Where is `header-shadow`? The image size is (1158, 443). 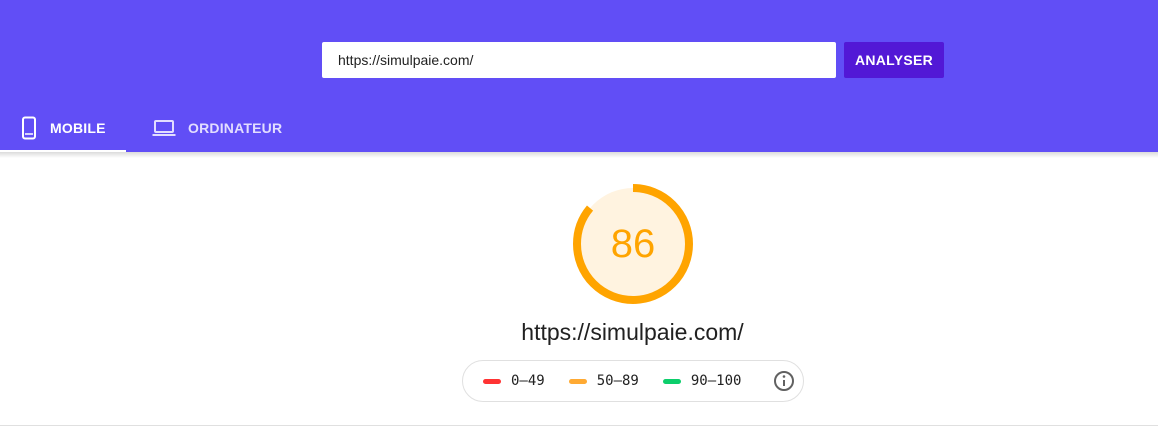
header-shadow is located at coordinates (579, 155).